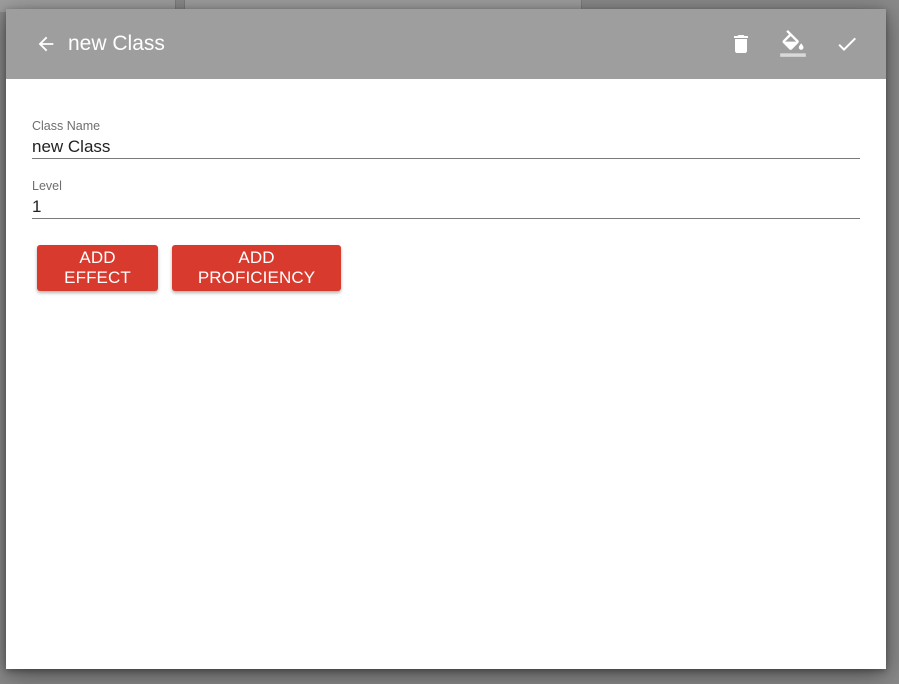 The image size is (899, 684). I want to click on action-buttons: ADD EFFECT ADD PROFICIENCY, so click(446, 268).